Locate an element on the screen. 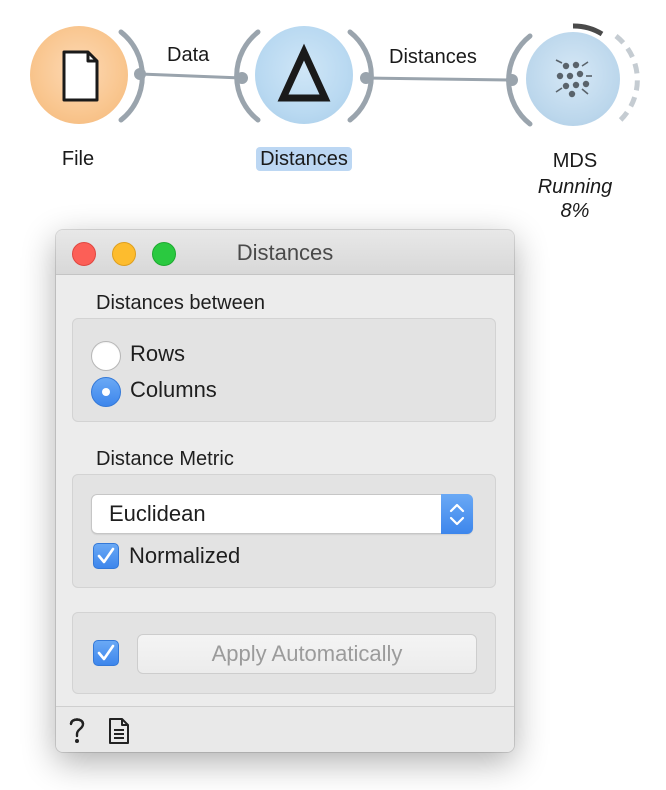 The image size is (666, 790). status-bar is located at coordinates (285, 729).